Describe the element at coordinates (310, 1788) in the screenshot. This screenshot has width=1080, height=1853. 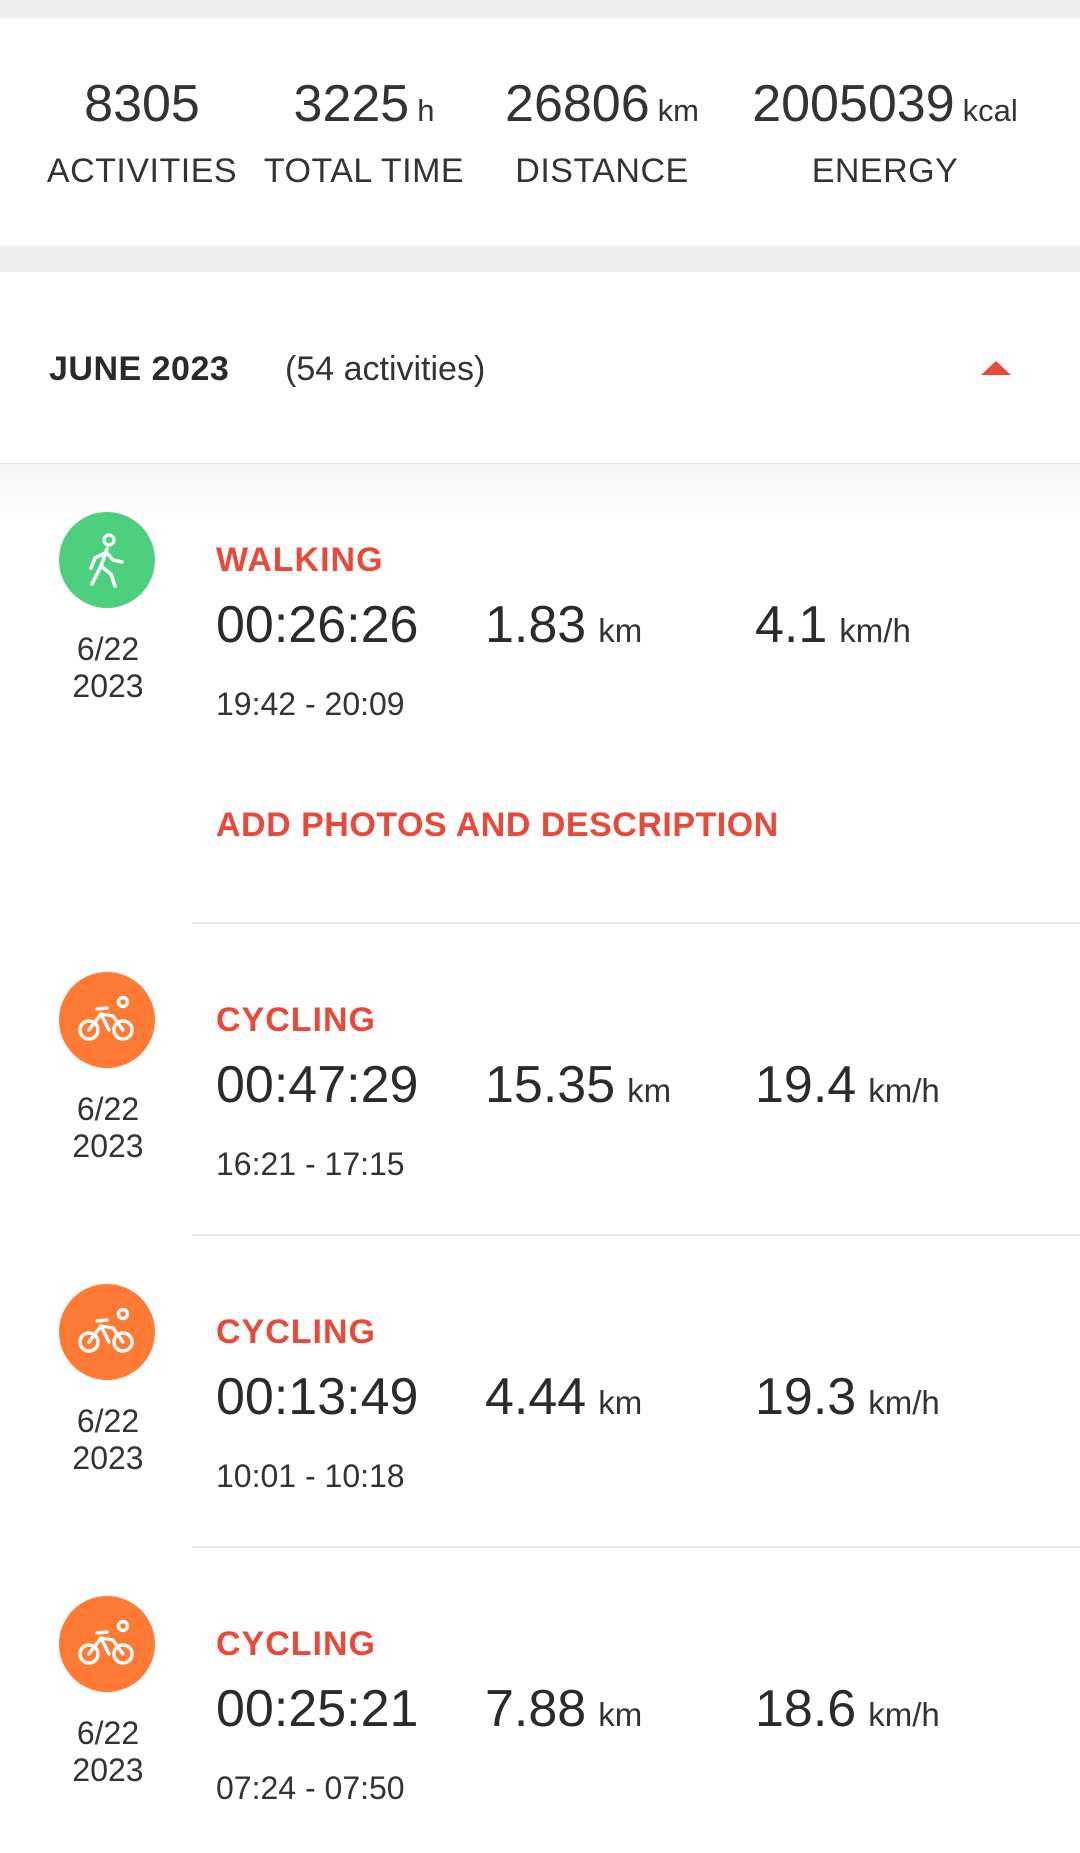
I see `activity-time-range: 07:24 - 07:50` at that location.